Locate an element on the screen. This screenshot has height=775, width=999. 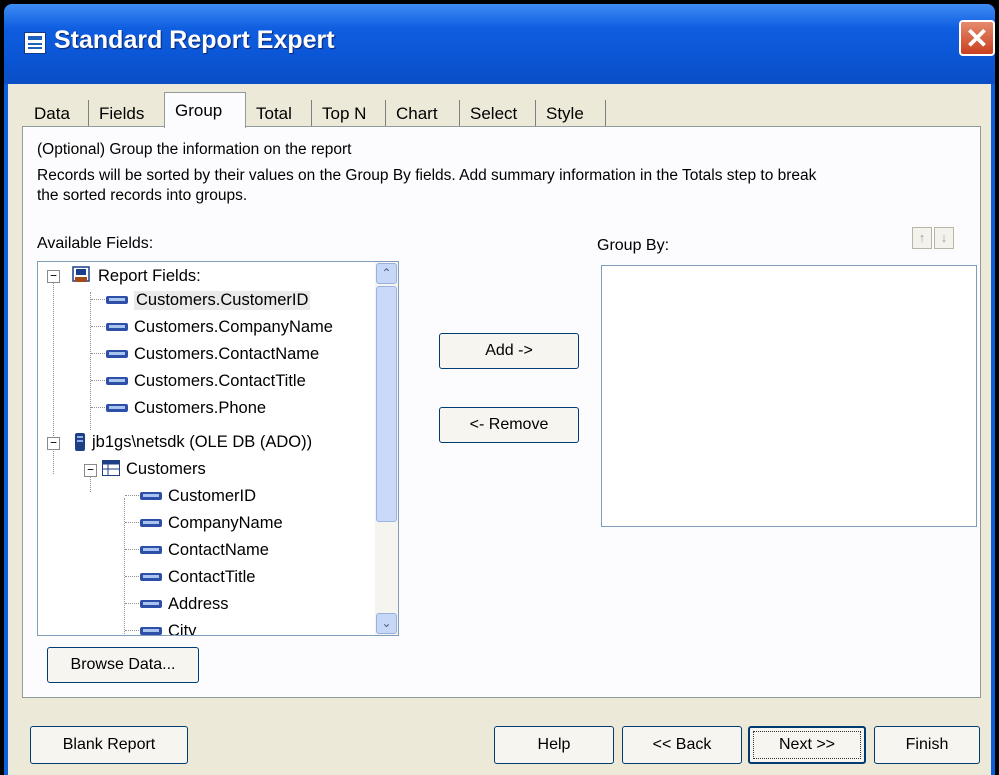
tree-item-report-companyname: Customers.CompanyName is located at coordinates (241, 327).